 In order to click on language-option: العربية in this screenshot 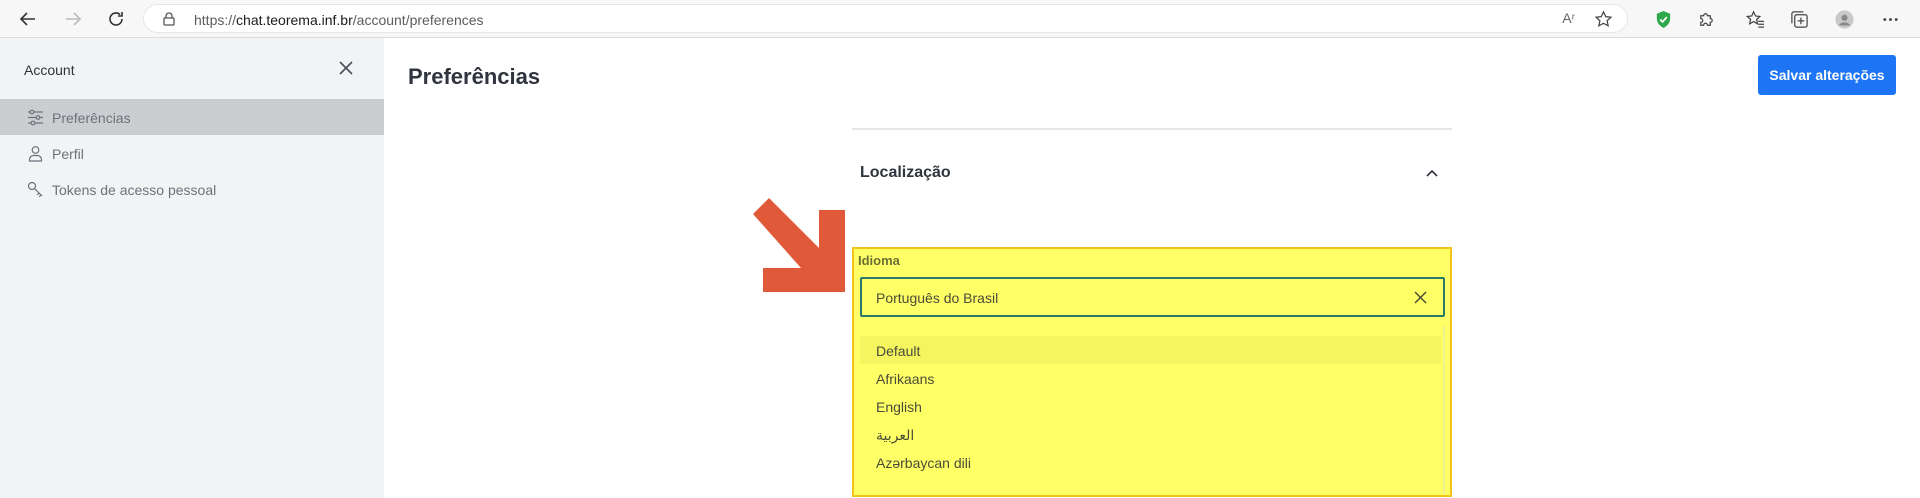, I will do `click(1150, 434)`.